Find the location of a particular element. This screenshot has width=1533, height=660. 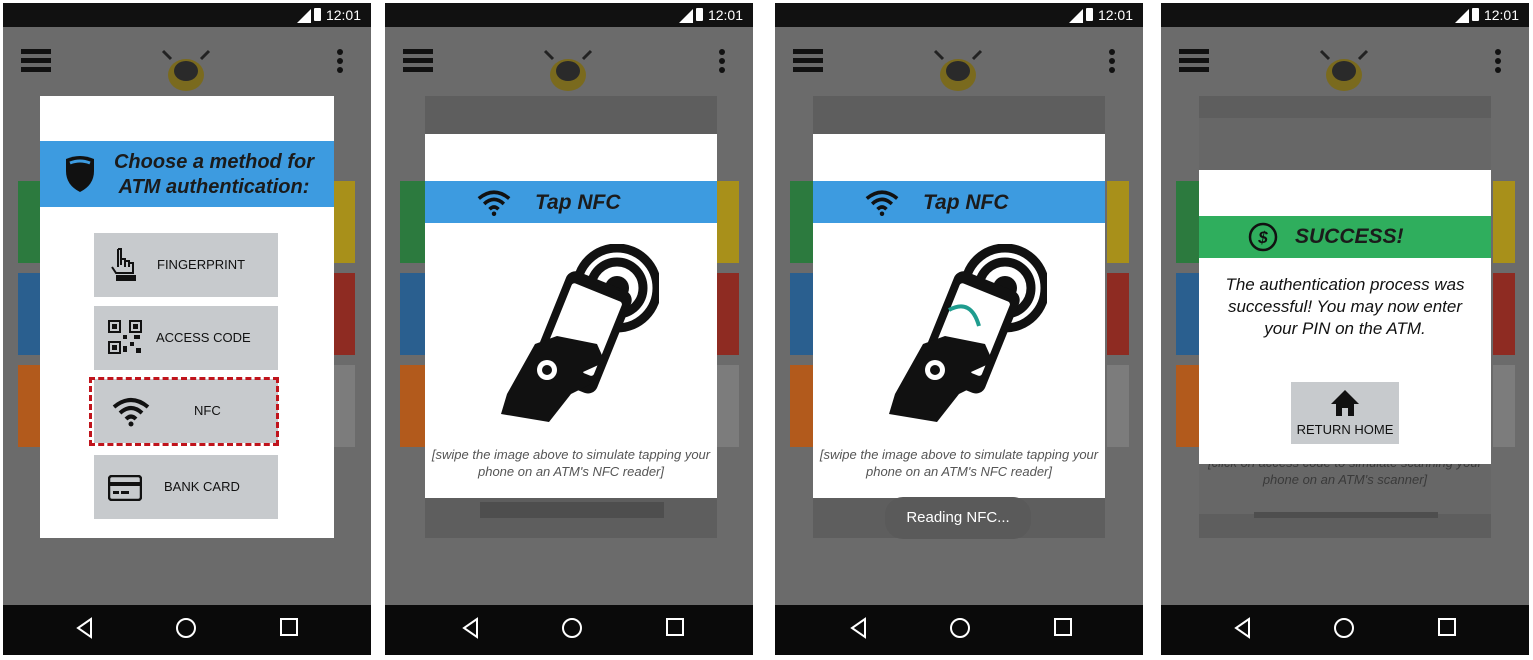

access-code-button: ACCESS CODE is located at coordinates (186, 338).